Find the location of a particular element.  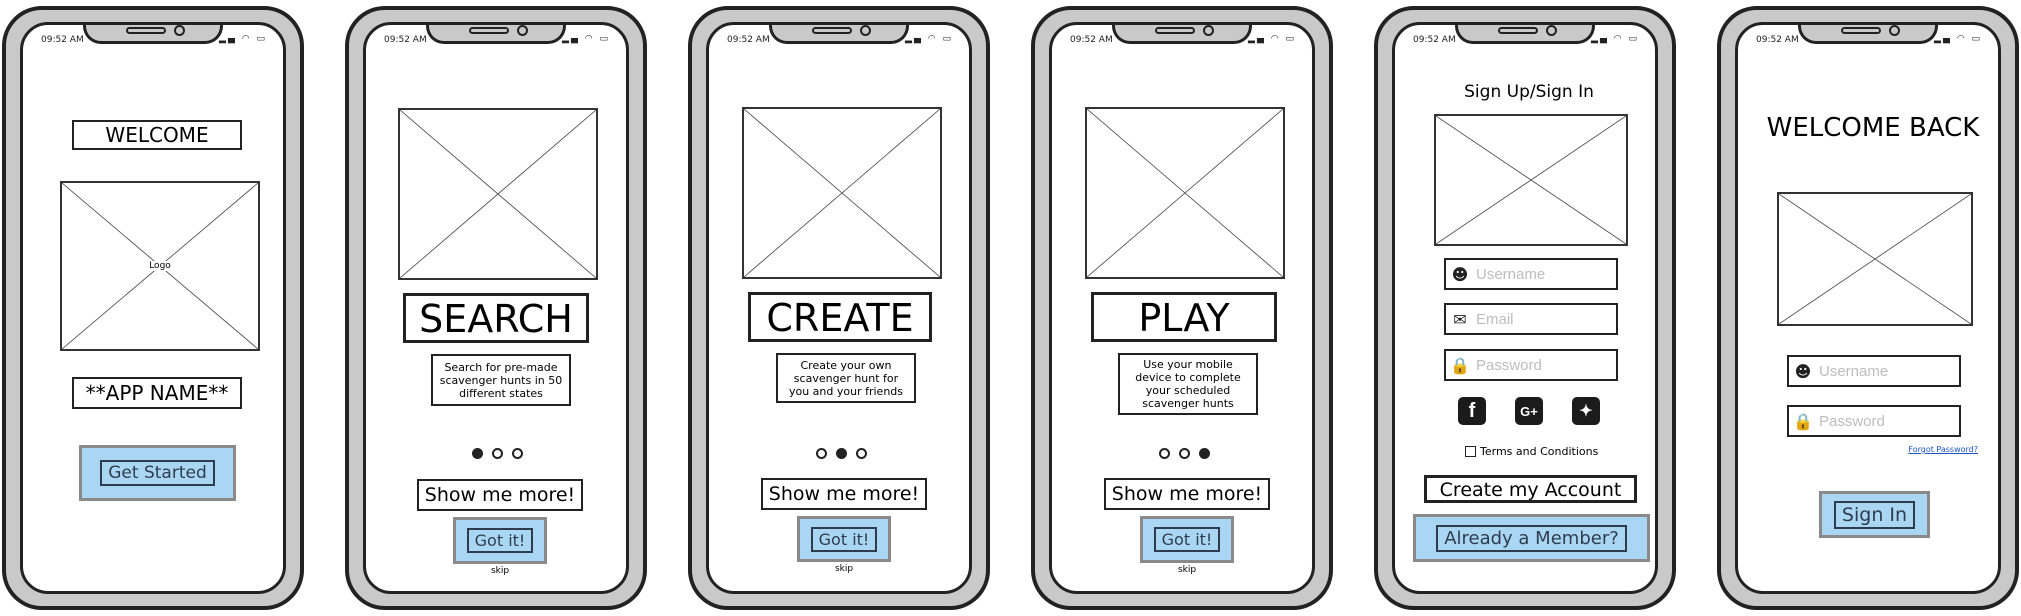

already-member-button: Already a Member? is located at coordinates (1531, 538).